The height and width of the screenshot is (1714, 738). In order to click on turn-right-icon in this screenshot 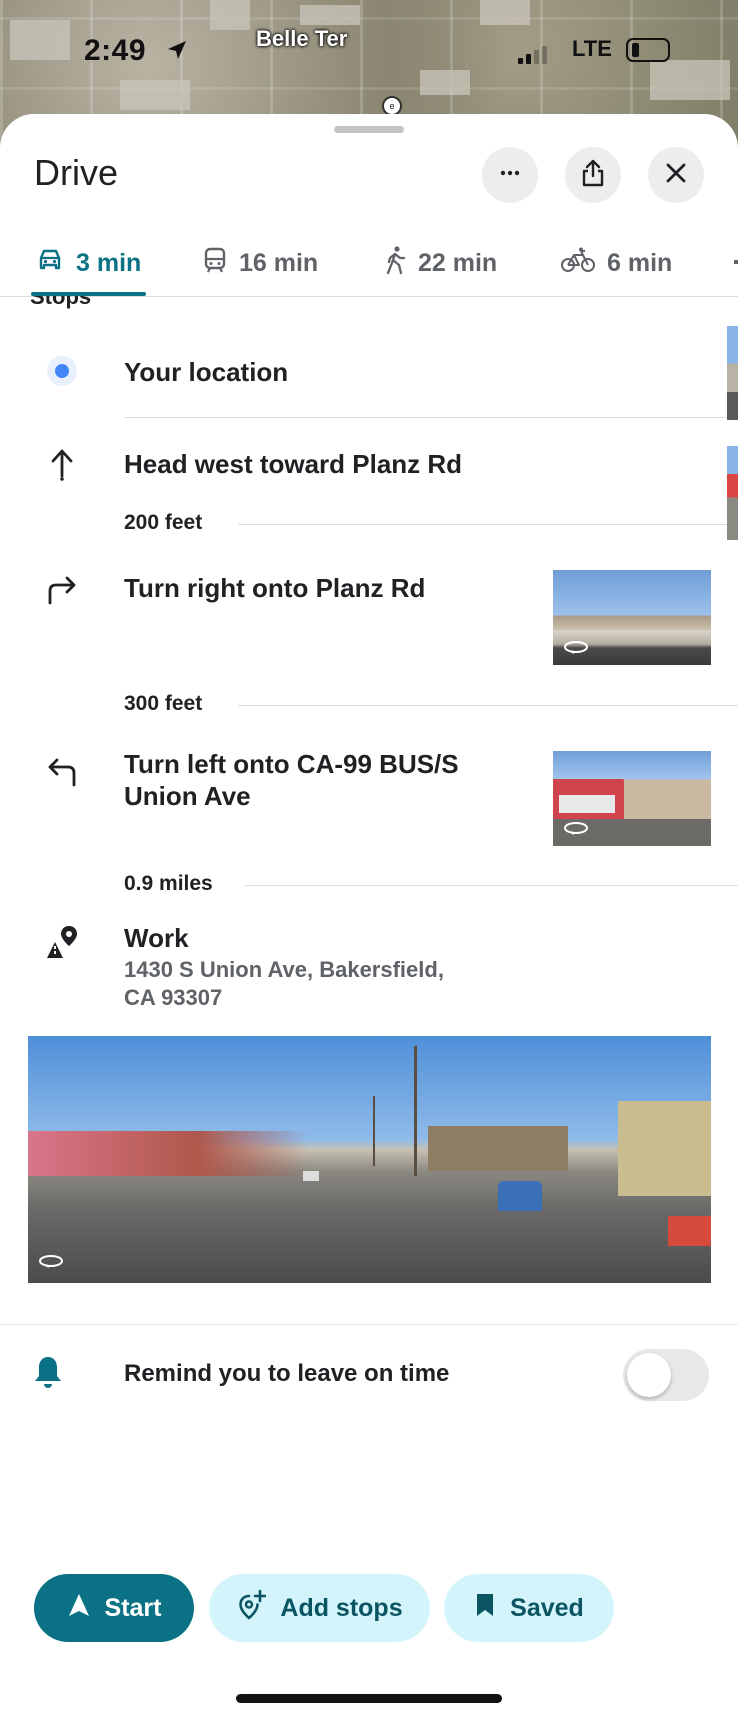, I will do `click(62, 590)`.